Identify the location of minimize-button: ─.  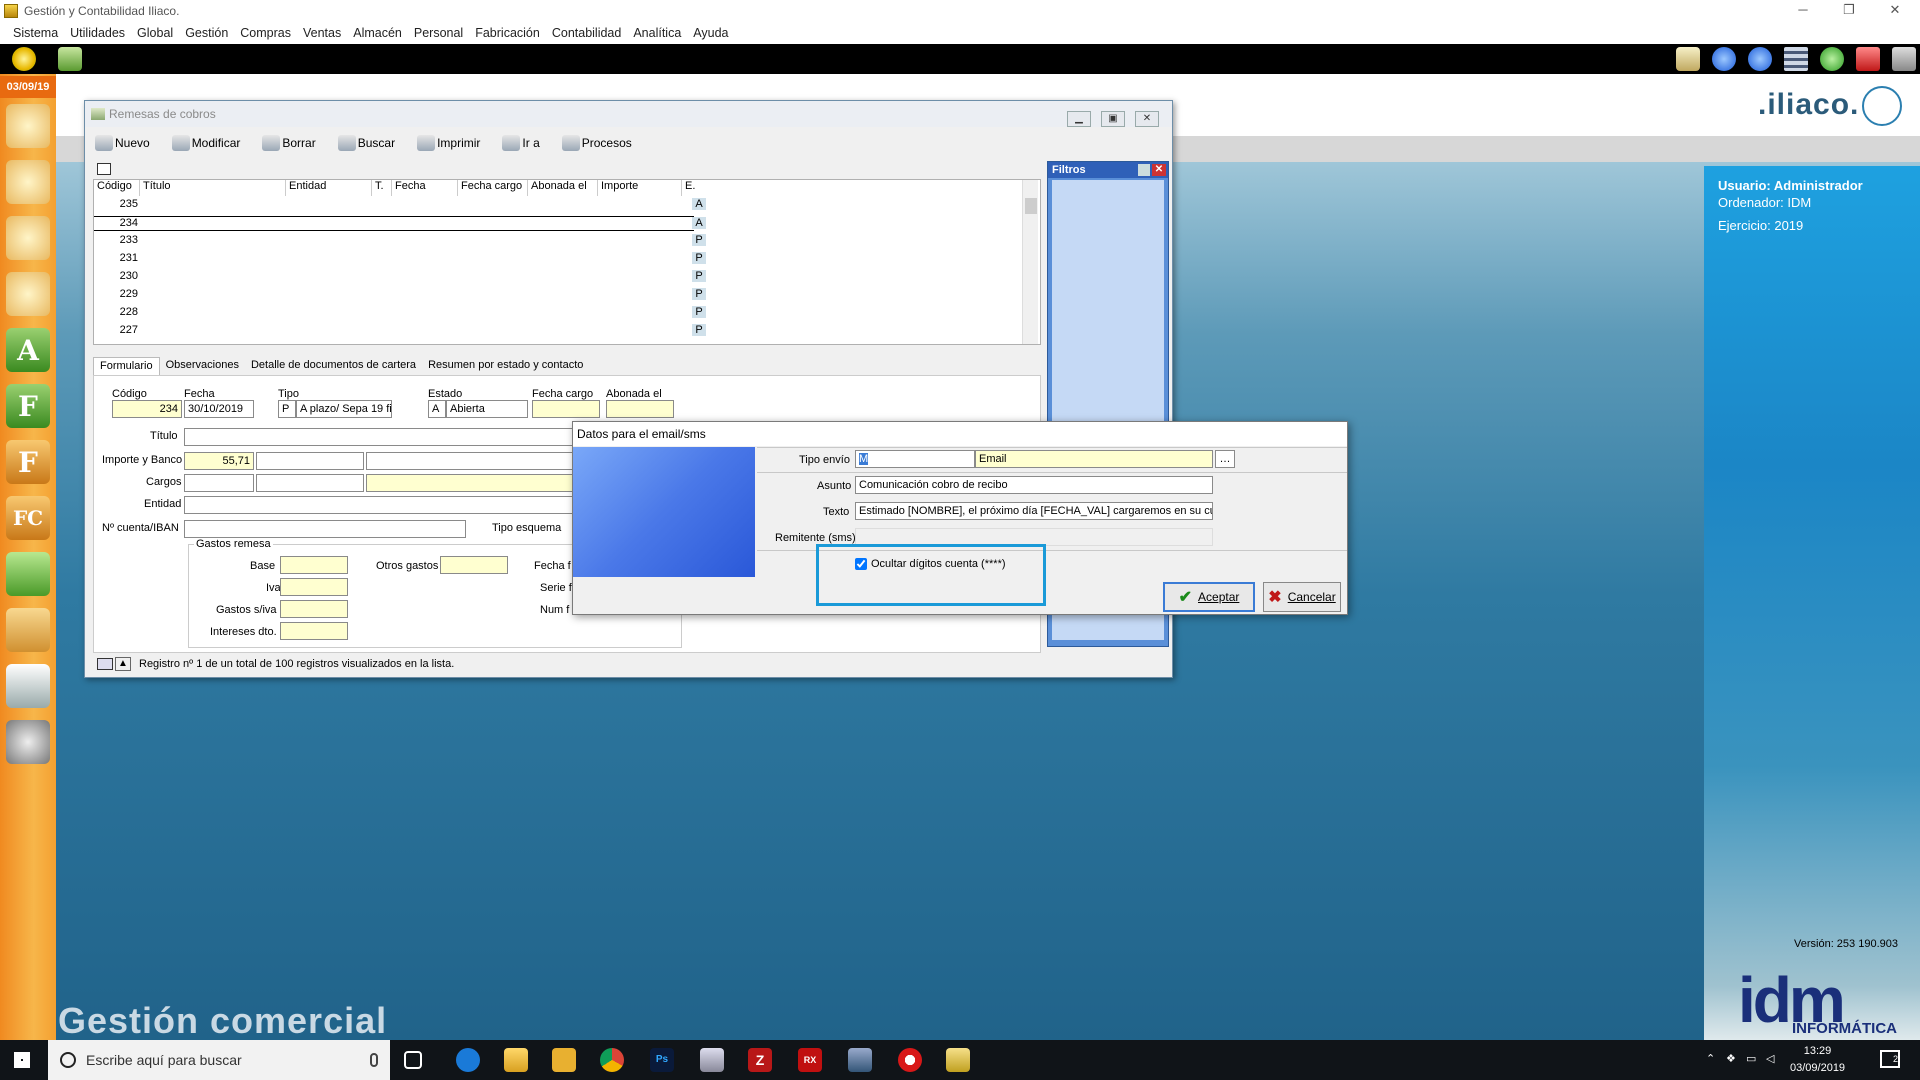
(1803, 11).